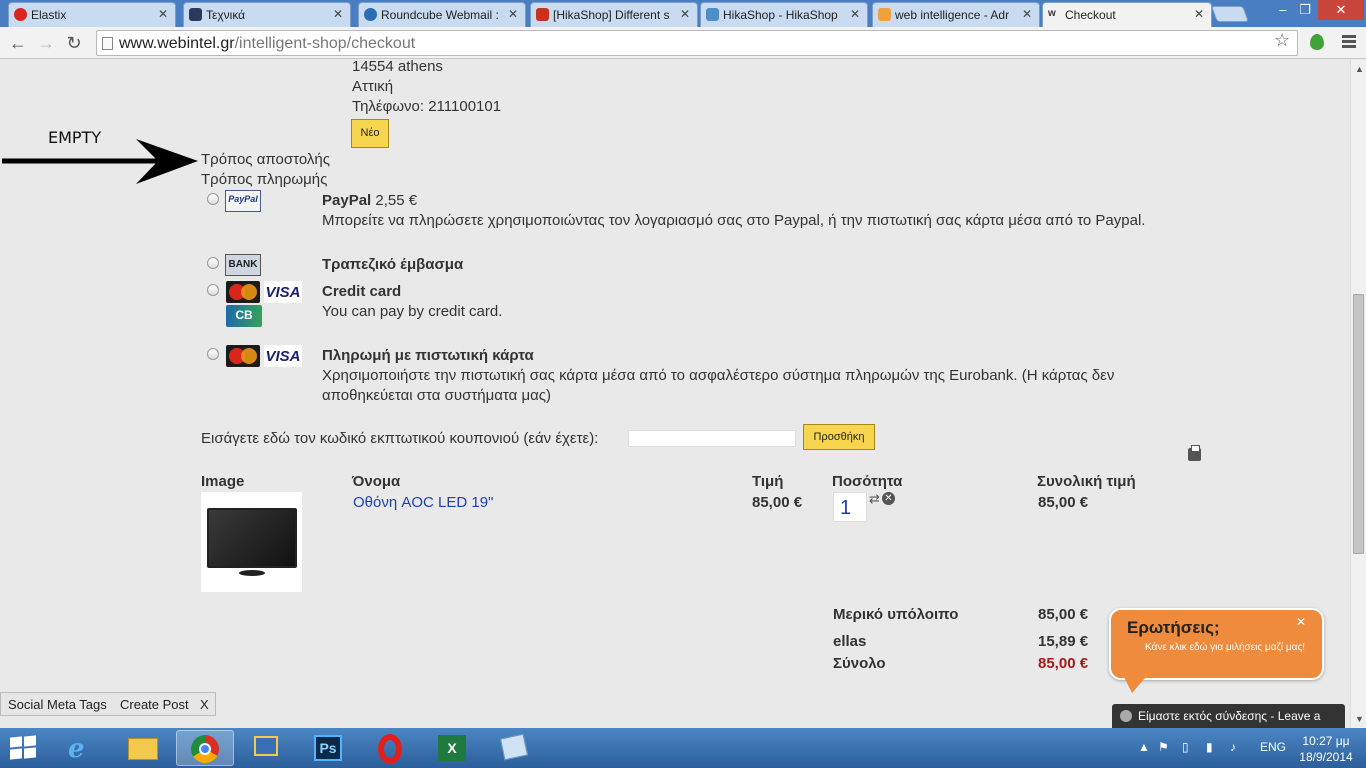 This screenshot has height=768, width=1366. What do you see at coordinates (1194, 453) in the screenshot?
I see `printer-icon` at bounding box center [1194, 453].